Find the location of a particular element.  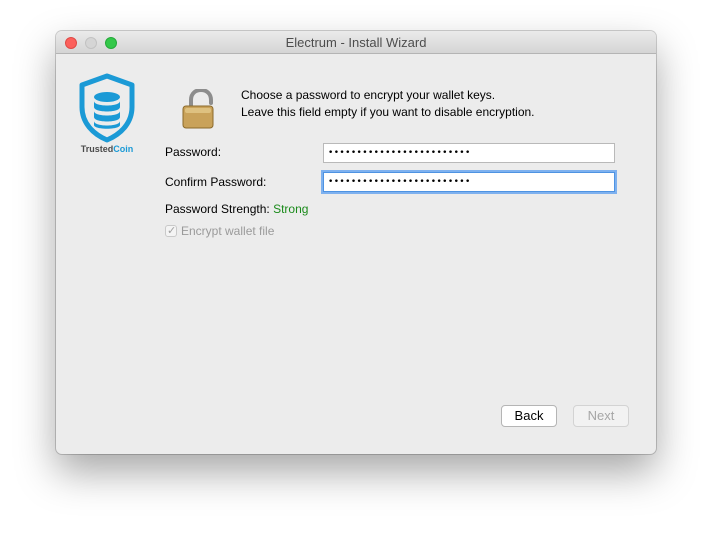

password-strength-value: Strong is located at coordinates (291, 209).